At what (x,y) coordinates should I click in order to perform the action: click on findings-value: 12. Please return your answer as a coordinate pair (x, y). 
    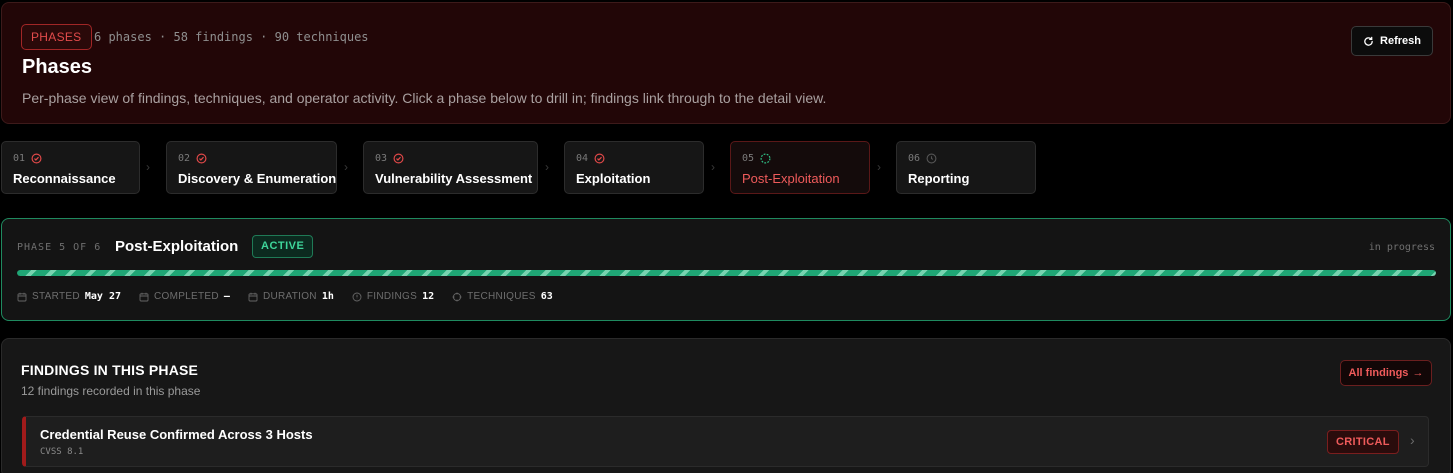
    Looking at the image, I should click on (428, 296).